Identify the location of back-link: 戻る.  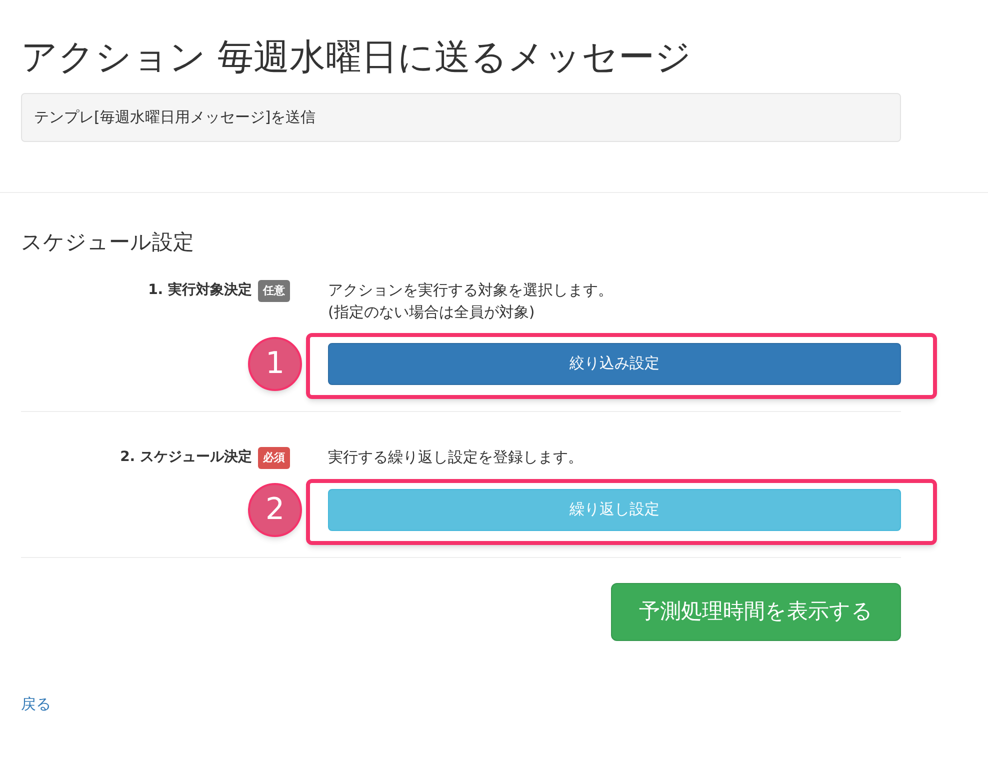
(36, 703).